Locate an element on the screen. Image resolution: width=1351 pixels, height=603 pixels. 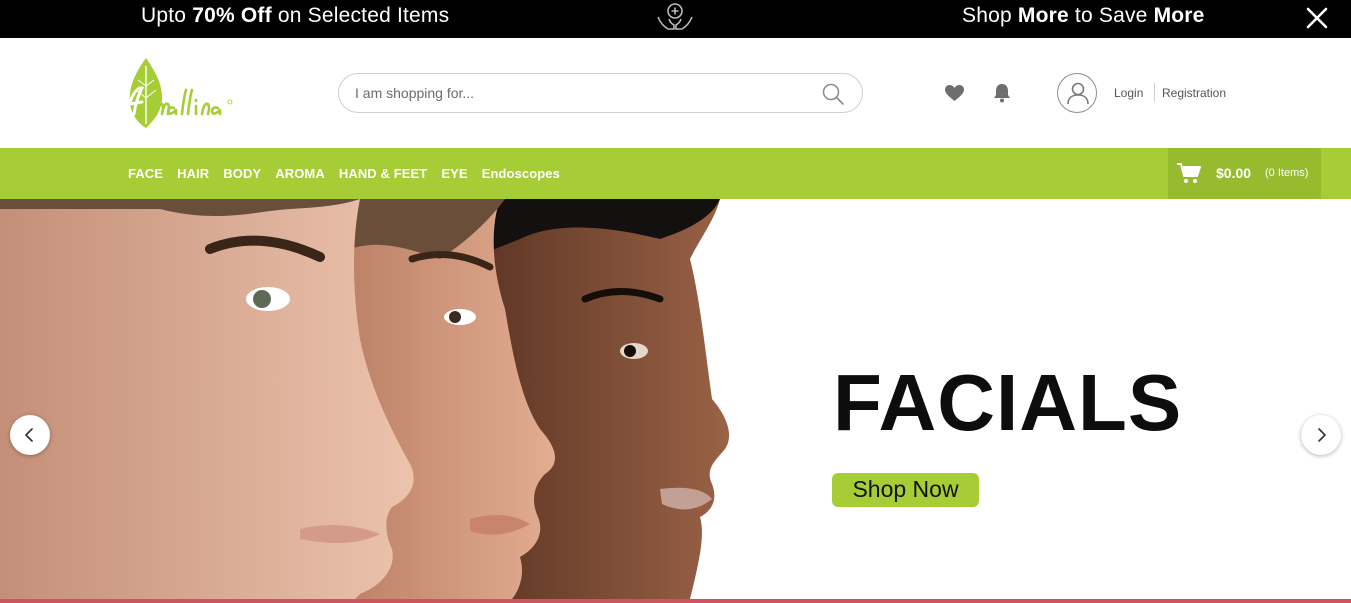
promo-right-text: Shop More to Save More is located at coordinates (1083, 16).